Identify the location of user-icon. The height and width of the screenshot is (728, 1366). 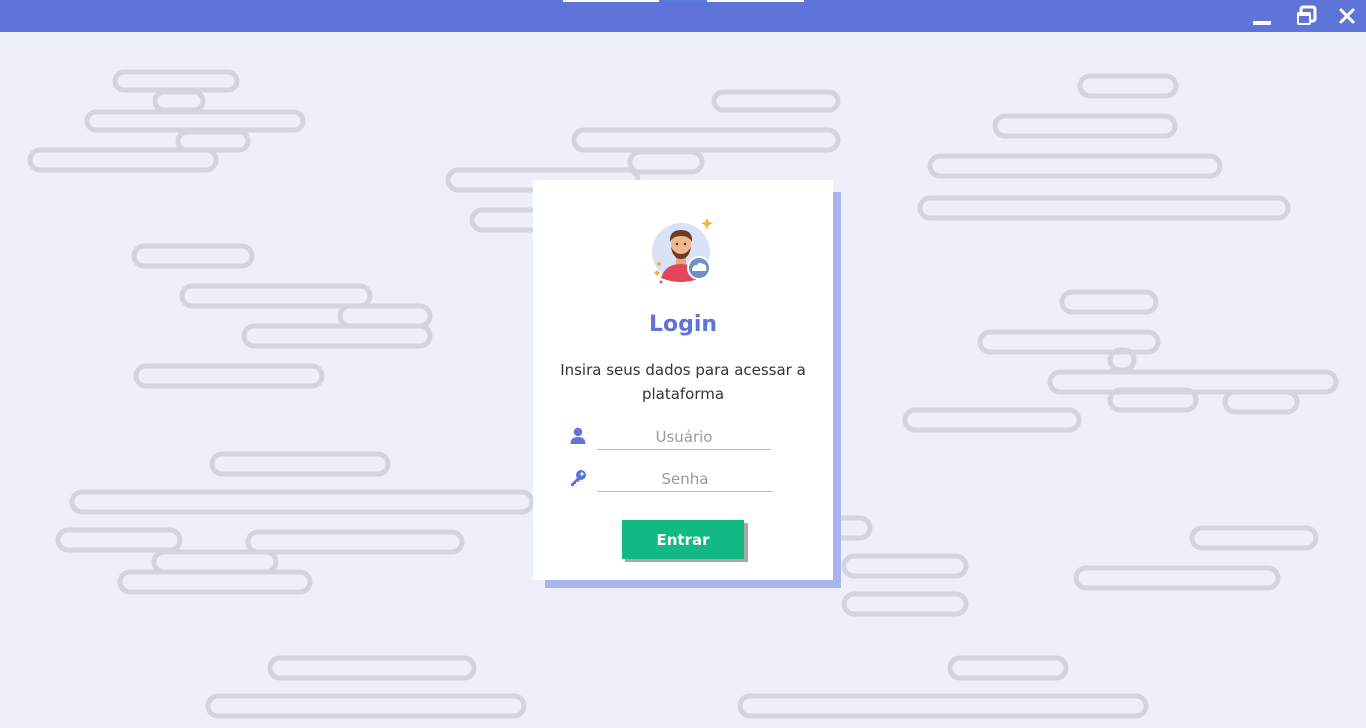
(578, 435).